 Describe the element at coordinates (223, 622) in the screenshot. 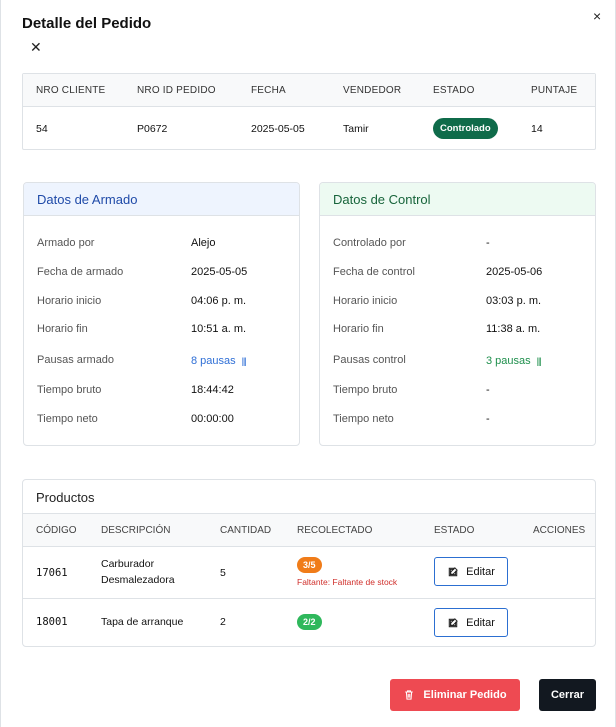

I see `product-quantity: 2` at that location.